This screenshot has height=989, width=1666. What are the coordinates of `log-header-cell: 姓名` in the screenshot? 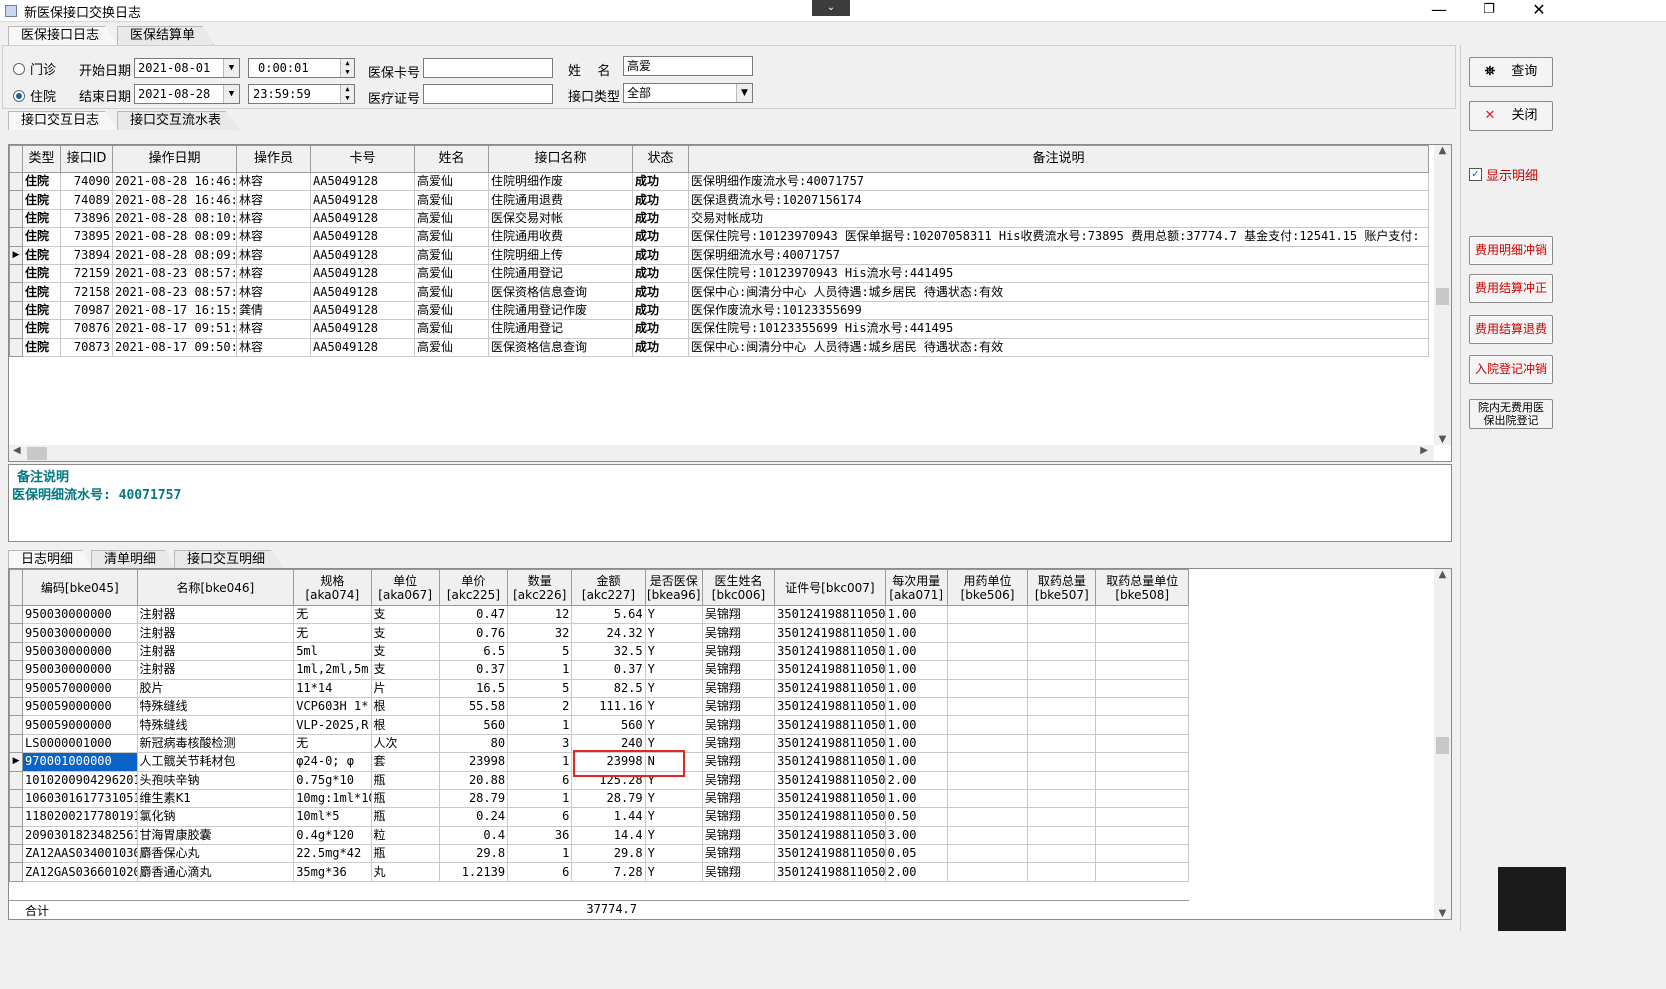 It's located at (451, 159).